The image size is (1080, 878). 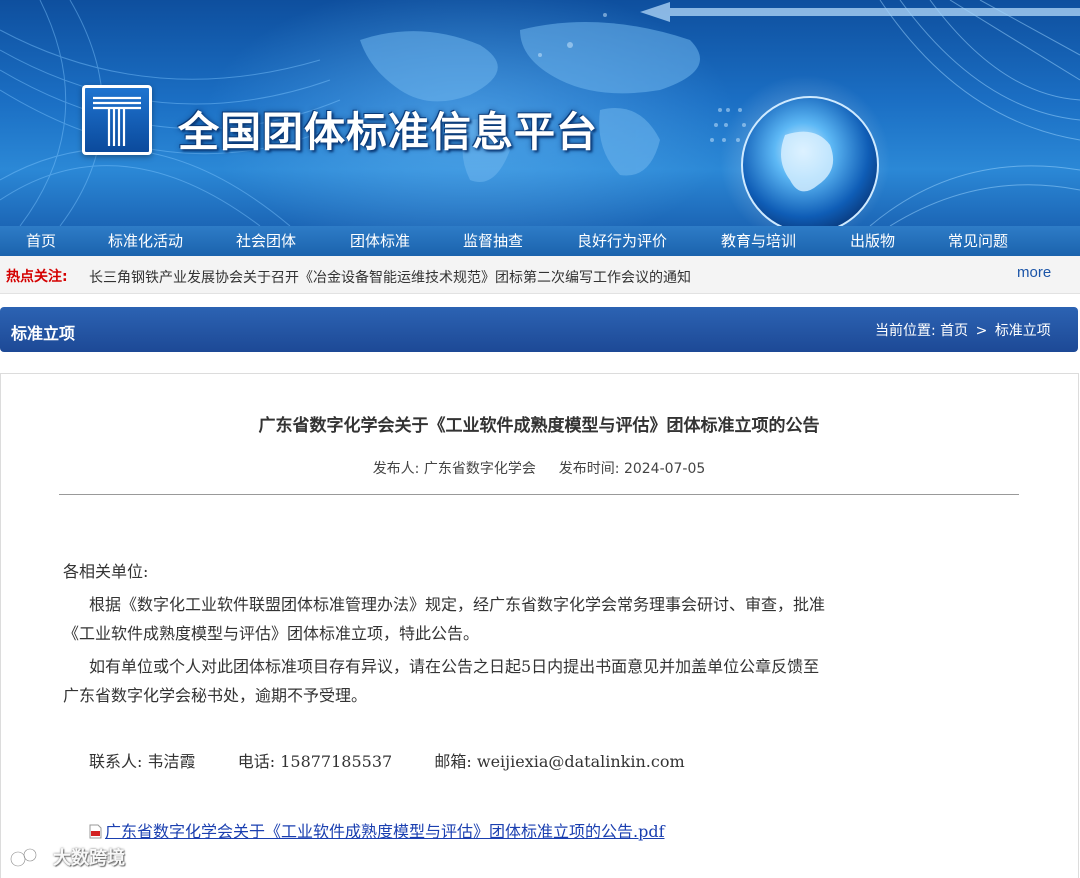 I want to click on nav-item-faq: 常见问题, so click(x=978, y=241).